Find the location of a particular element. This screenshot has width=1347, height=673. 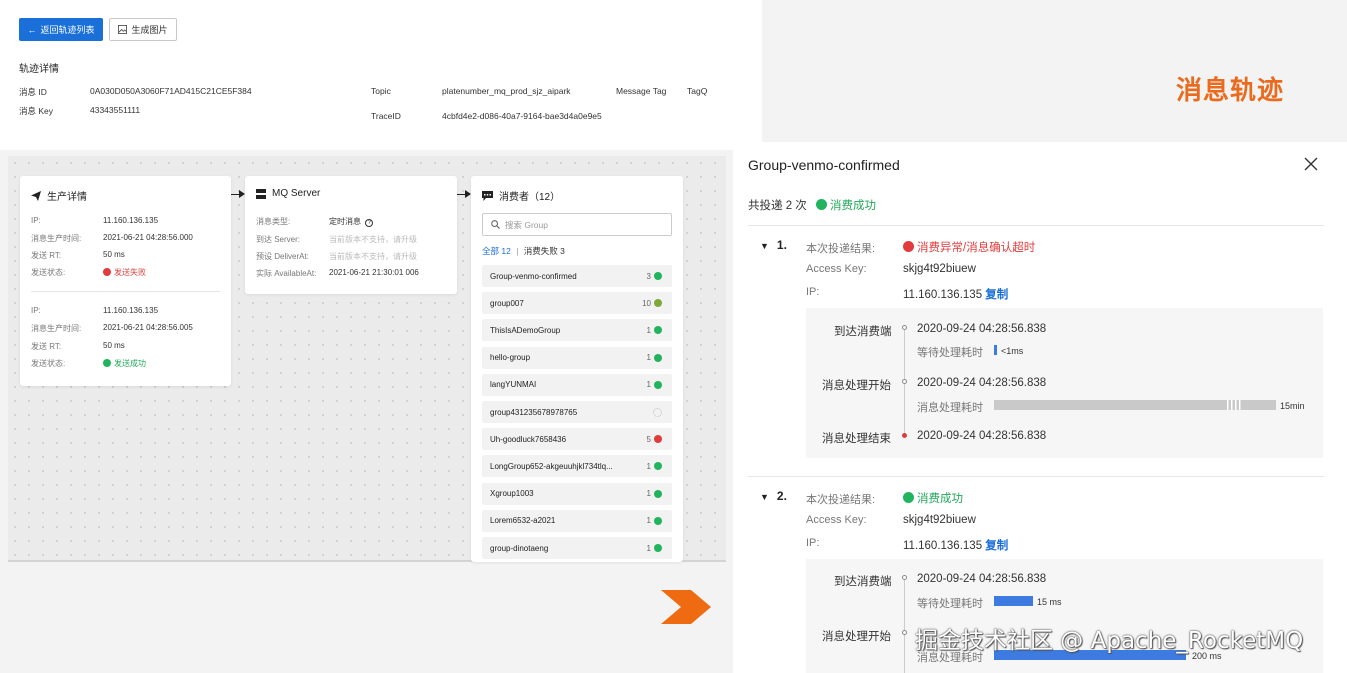

consumer-group-row: Group-venmo-confirmed 3 is located at coordinates (577, 276).